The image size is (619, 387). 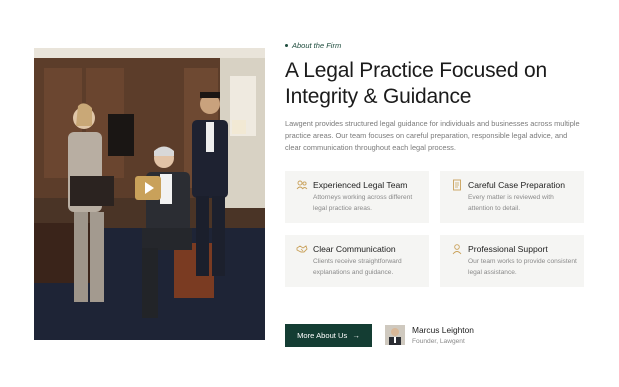 What do you see at coordinates (438, 341) in the screenshot?
I see `founder-role: Founder, Lawgent` at bounding box center [438, 341].